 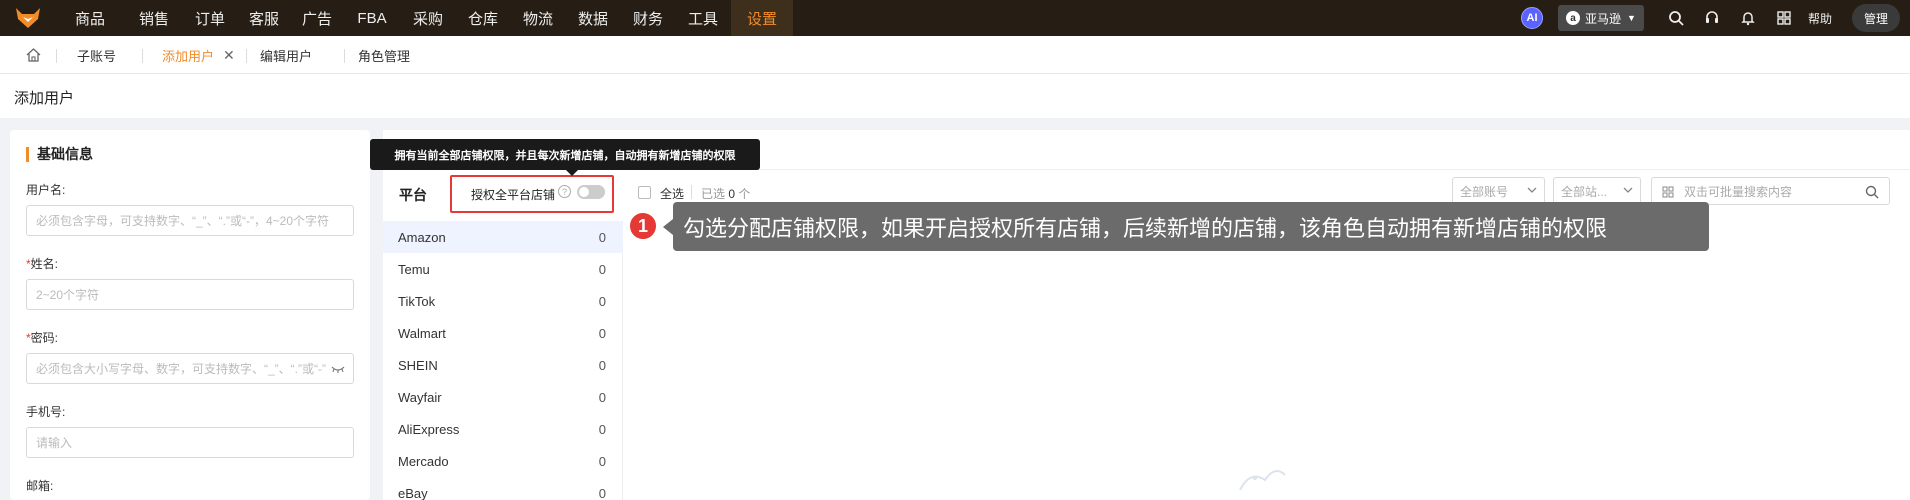 I want to click on nav-item-products: 商品, so click(x=90, y=18).